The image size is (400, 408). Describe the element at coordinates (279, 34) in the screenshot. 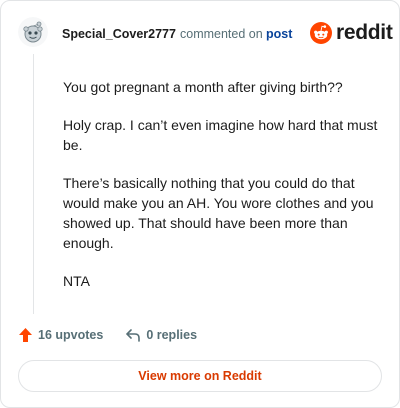

I see `post-link: post` at that location.